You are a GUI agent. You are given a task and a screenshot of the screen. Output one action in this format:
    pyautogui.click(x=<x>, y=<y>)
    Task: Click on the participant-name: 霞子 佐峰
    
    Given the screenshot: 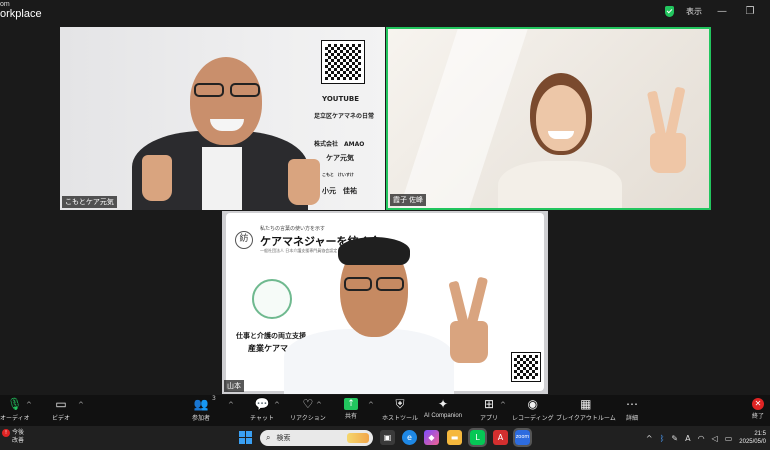 What is the action you would take?
    pyautogui.click(x=408, y=200)
    